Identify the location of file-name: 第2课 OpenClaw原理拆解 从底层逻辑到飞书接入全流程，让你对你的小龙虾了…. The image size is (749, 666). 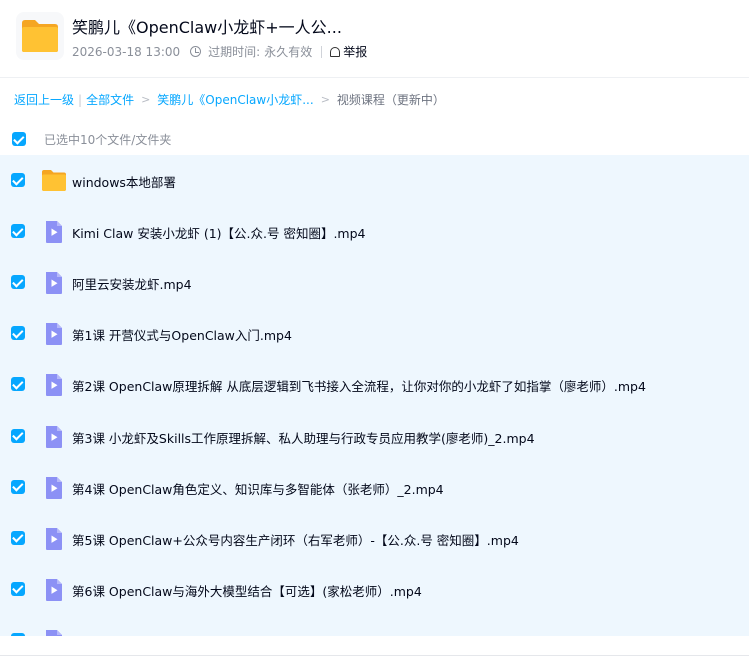
(359, 385).